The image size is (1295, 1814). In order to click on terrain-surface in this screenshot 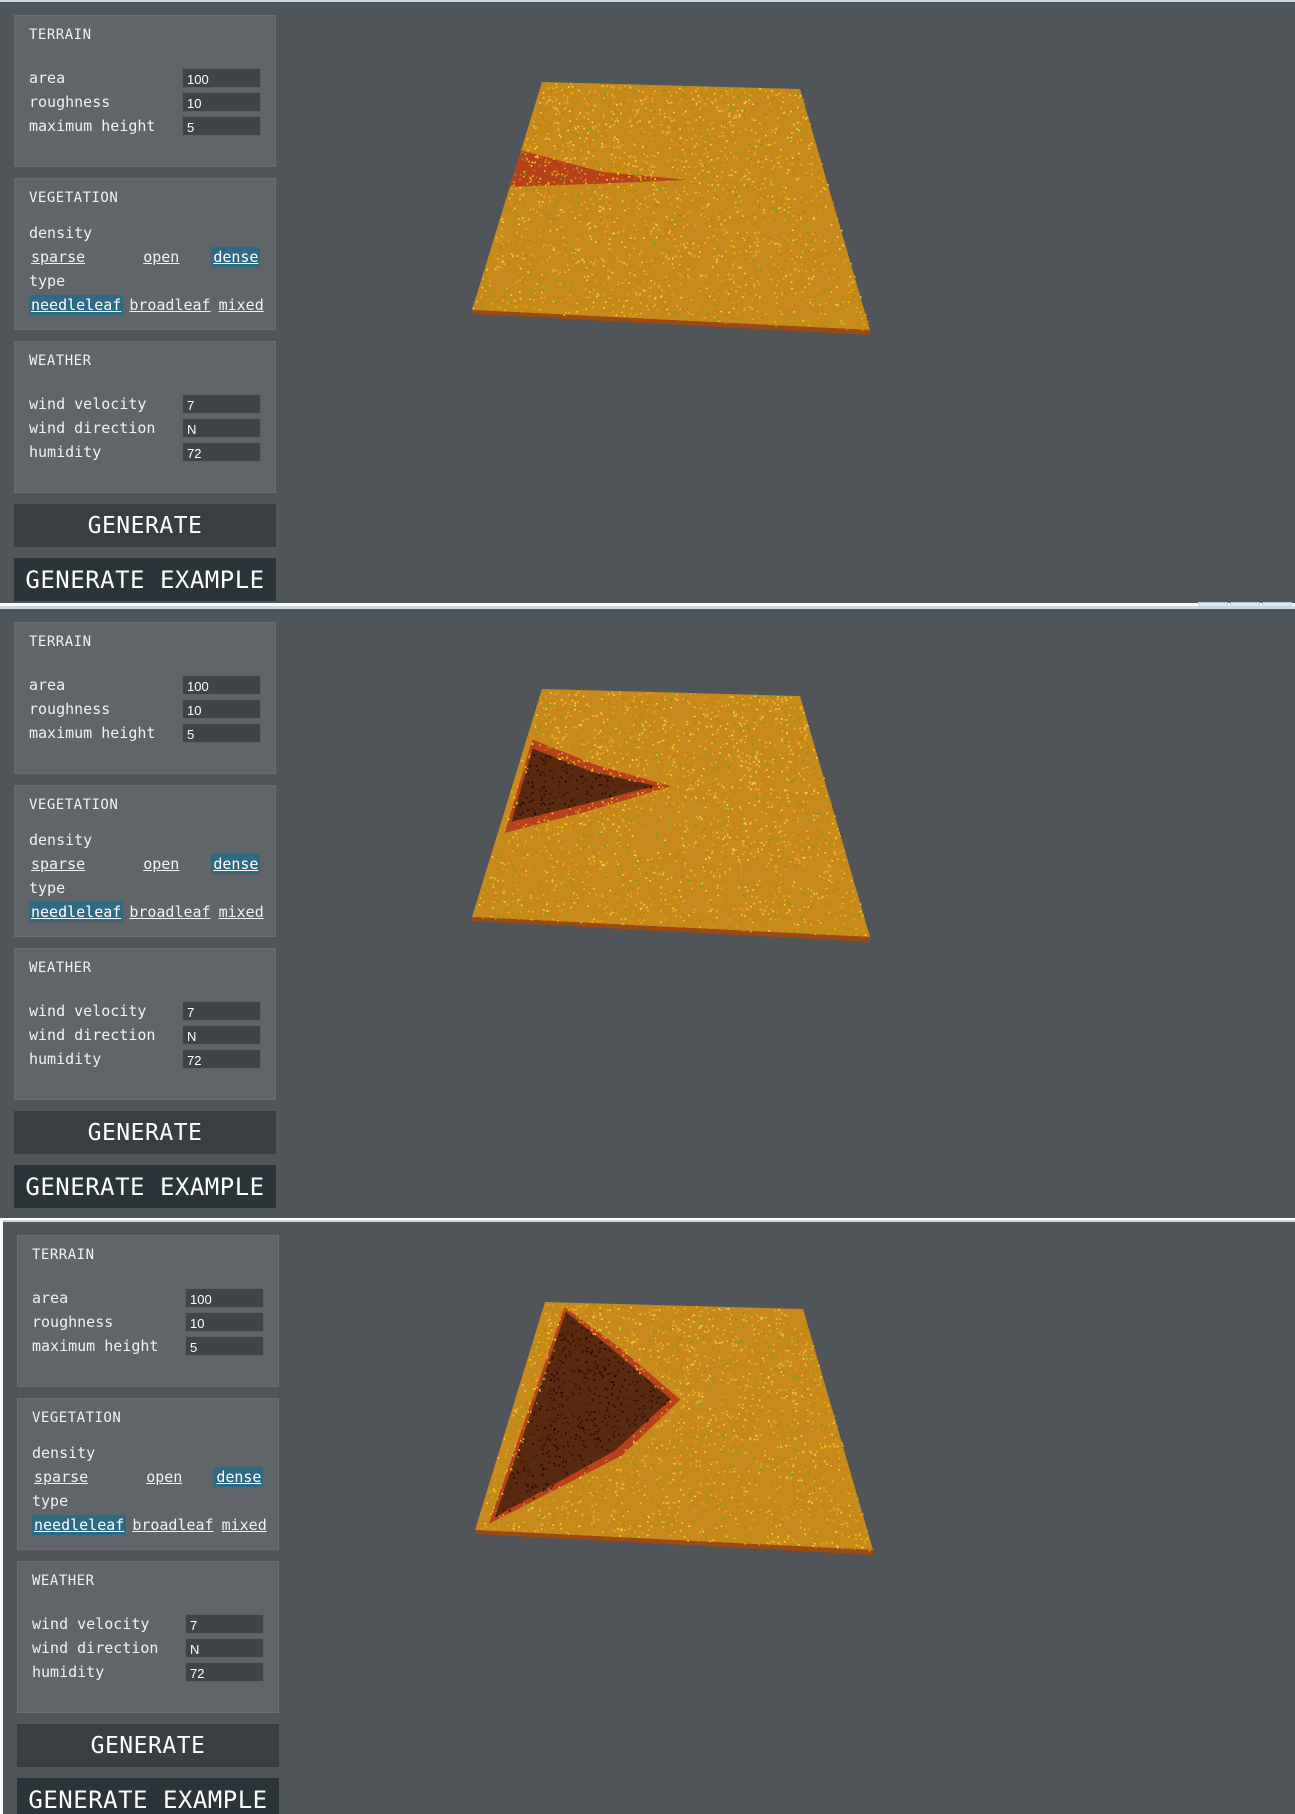, I will do `click(671, 206)`.